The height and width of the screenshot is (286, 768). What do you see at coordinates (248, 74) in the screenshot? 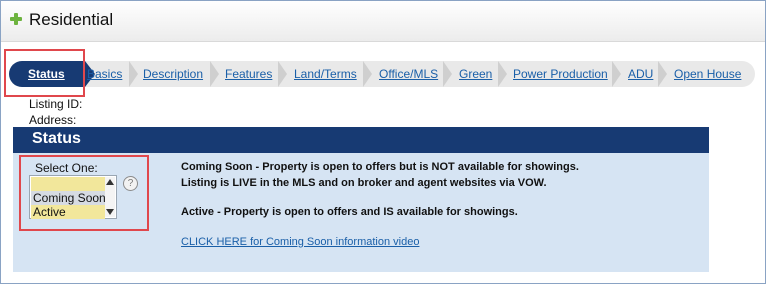
I see `tab-features: Features` at bounding box center [248, 74].